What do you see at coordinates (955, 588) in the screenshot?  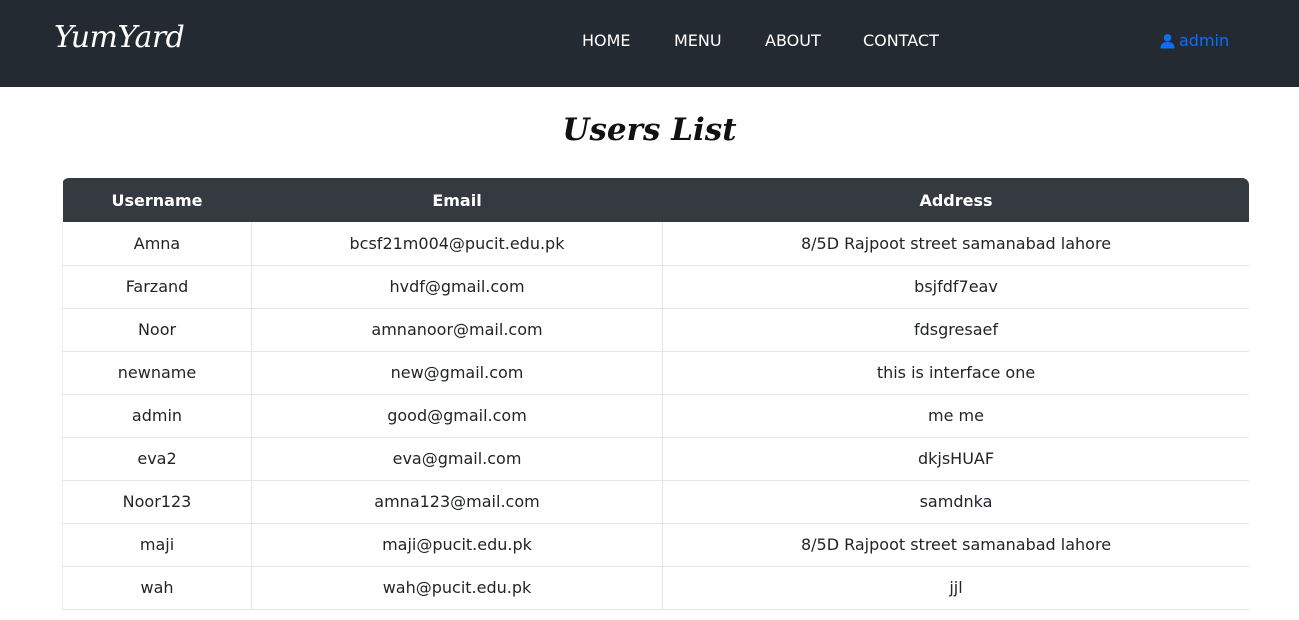 I see `cell-address: jjl` at bounding box center [955, 588].